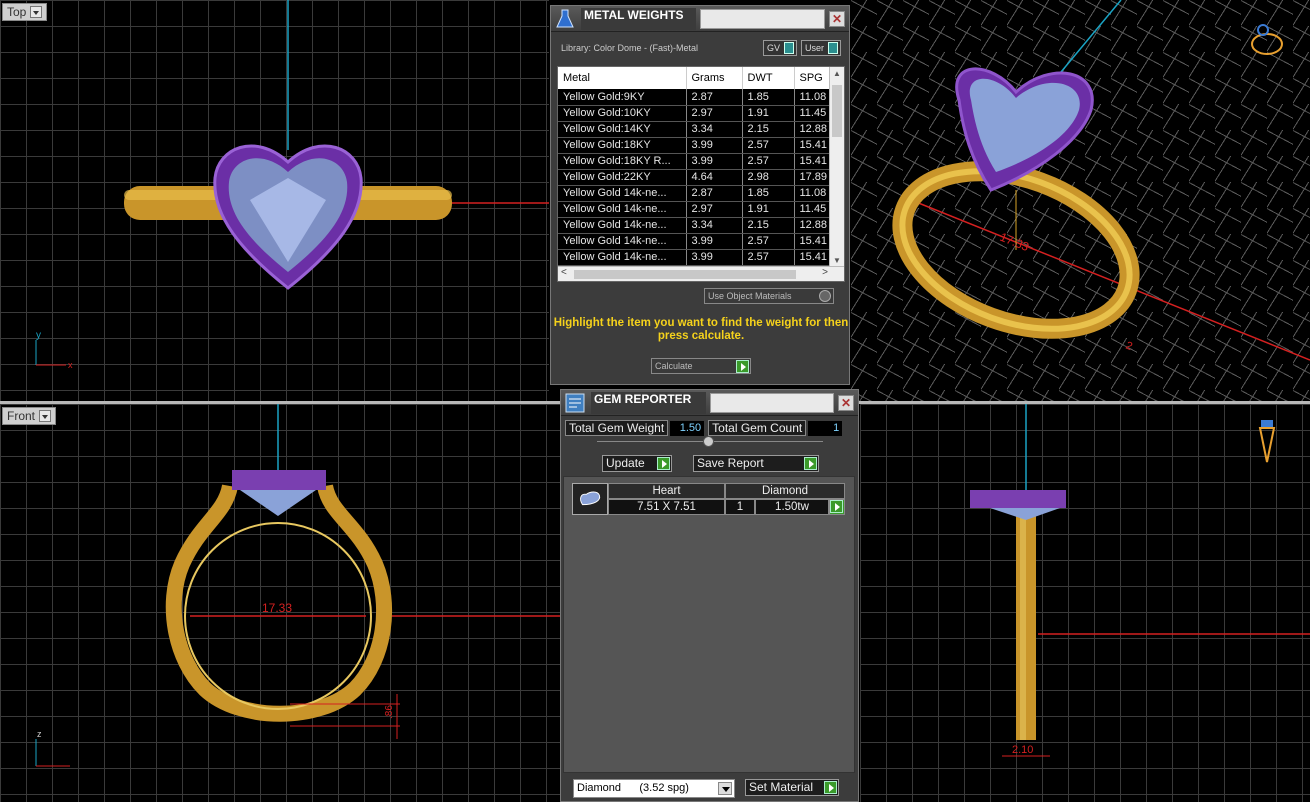  What do you see at coordinates (709, 624) in the screenshot?
I see `gem-list: Heart Diamond 7.51 X 7.51 1 1.50tw` at bounding box center [709, 624].